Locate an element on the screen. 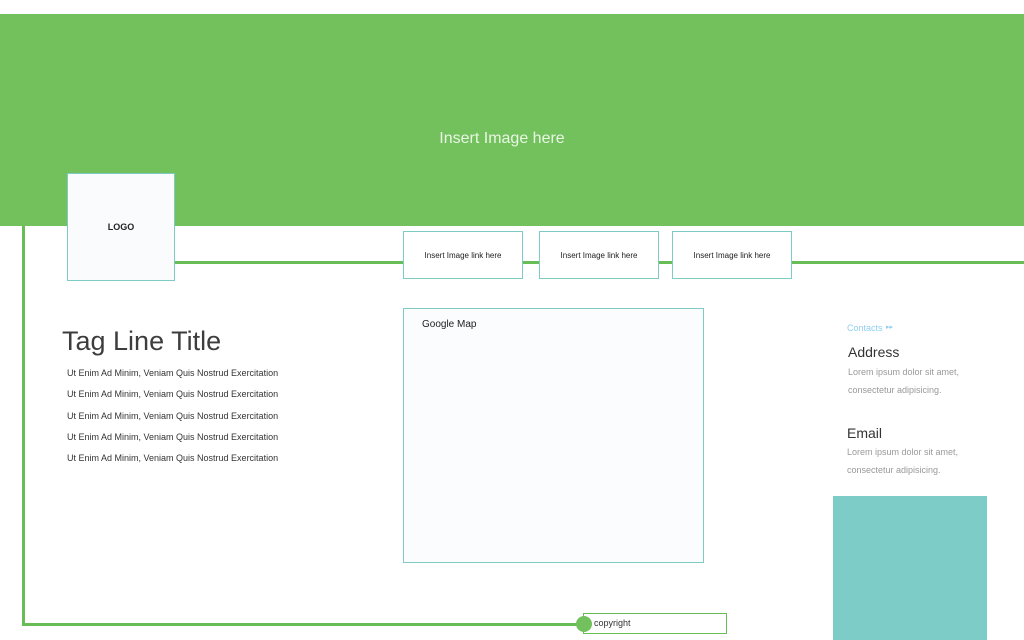 This screenshot has height=640, width=1024. address-heading: Address is located at coordinates (874, 352).